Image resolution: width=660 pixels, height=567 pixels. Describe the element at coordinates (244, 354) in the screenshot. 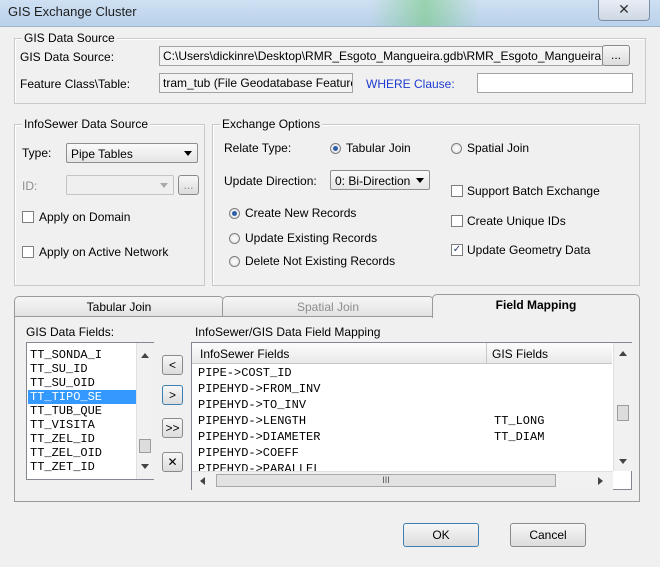

I see `column-header-infosewer: InfoSewer Fields` at that location.